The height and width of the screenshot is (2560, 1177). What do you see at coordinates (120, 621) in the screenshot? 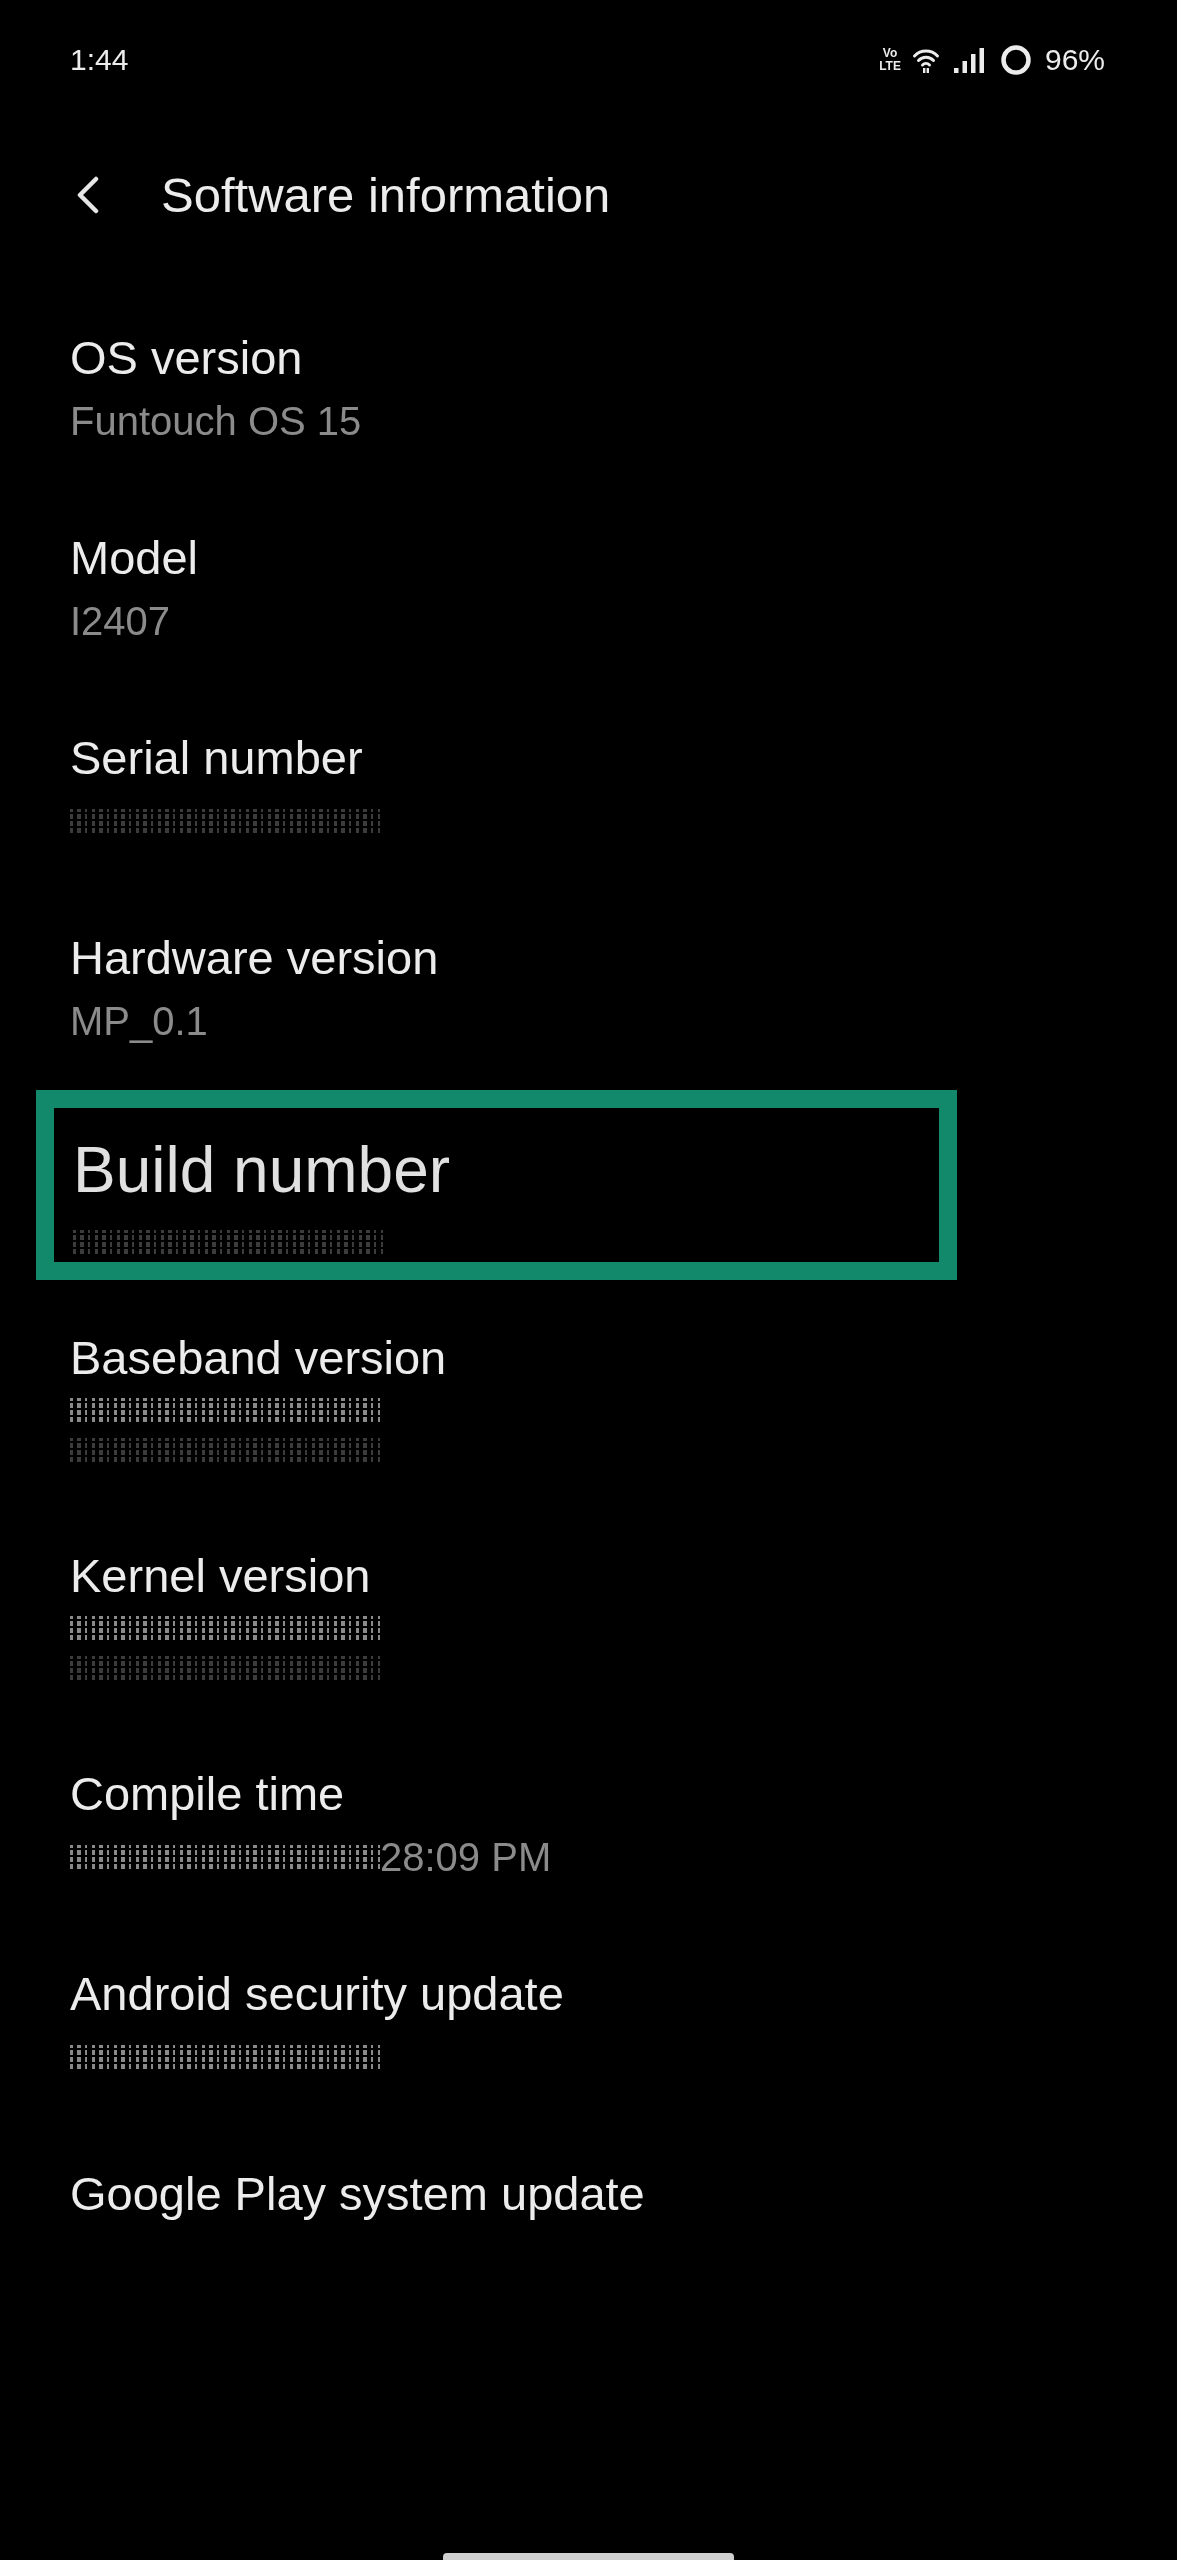
I see `setting-value: I2407` at bounding box center [120, 621].